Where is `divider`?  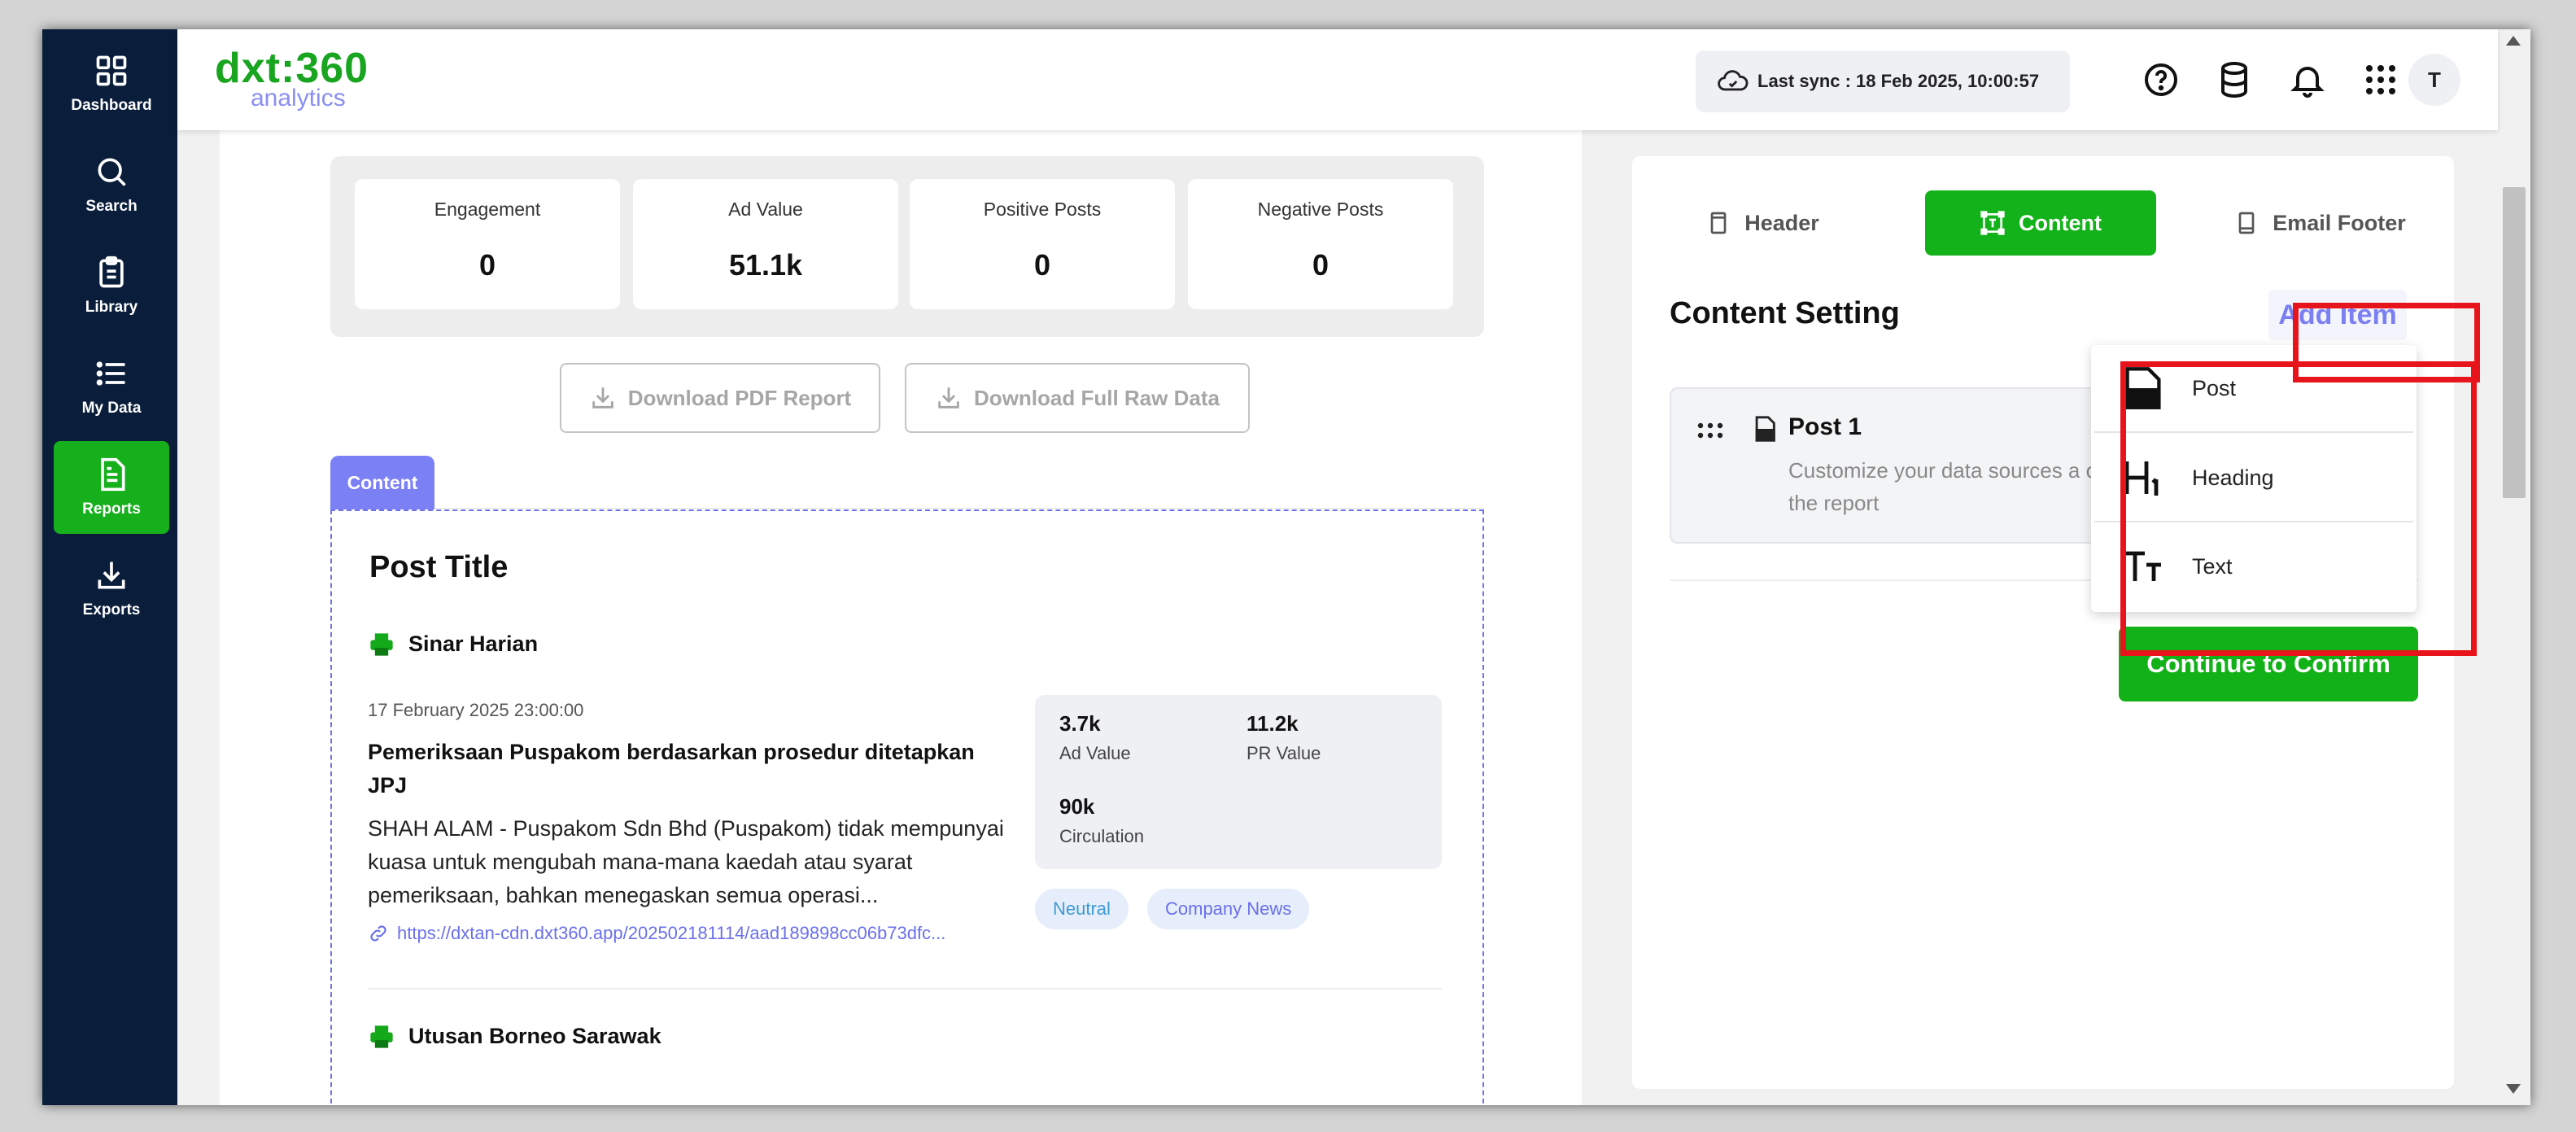
divider is located at coordinates (959, 509).